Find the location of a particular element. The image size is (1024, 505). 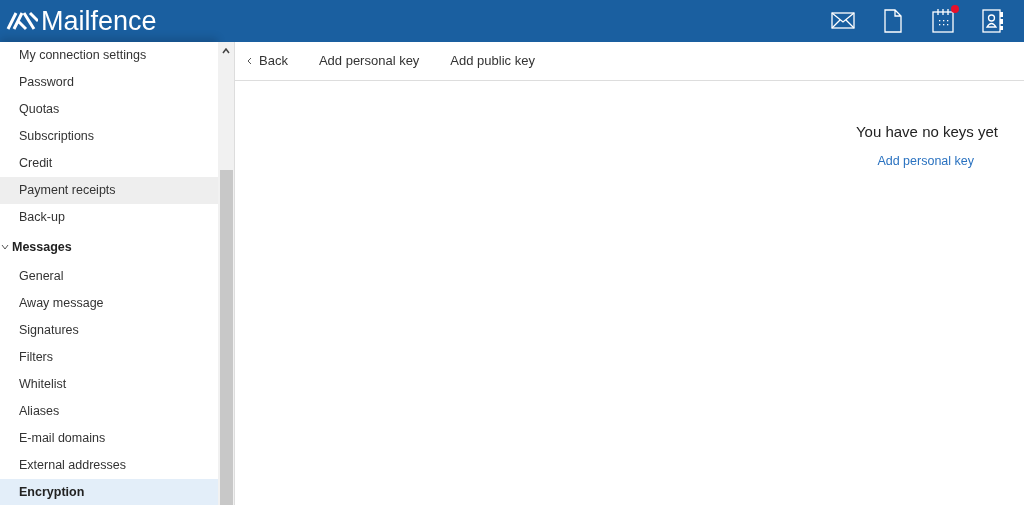

toolbar-link: Add personal key is located at coordinates (369, 61).